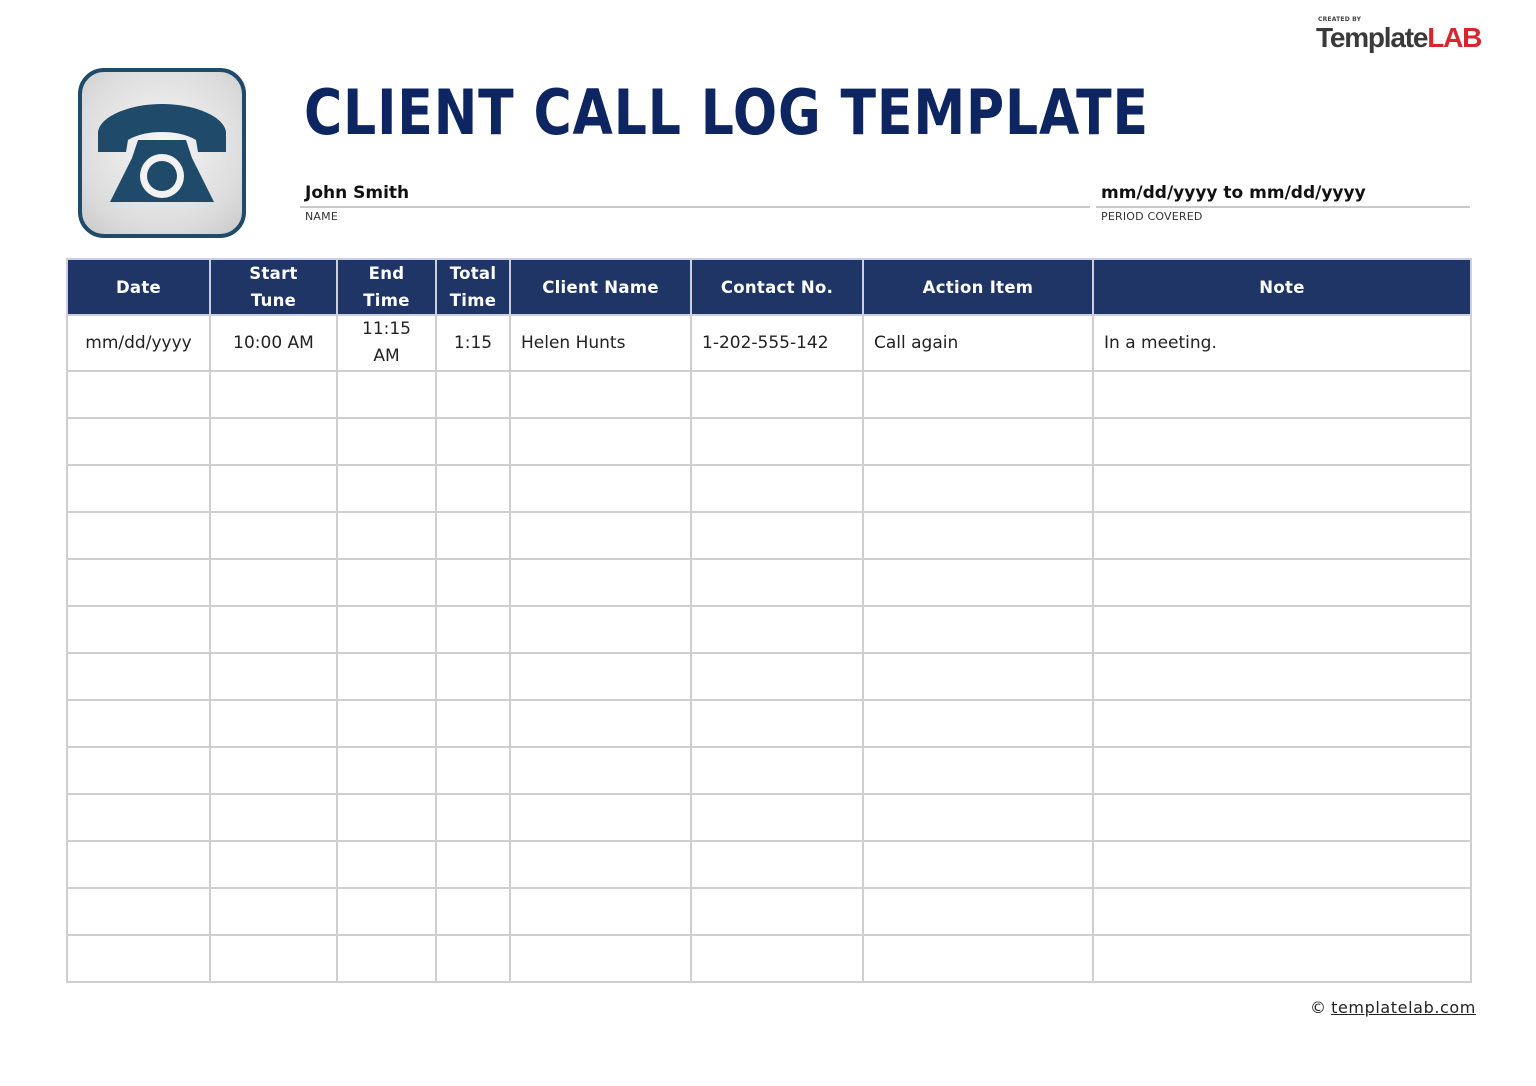 This screenshot has width=1536, height=1086. I want to click on cell-start-time: 10:00 AM, so click(273, 343).